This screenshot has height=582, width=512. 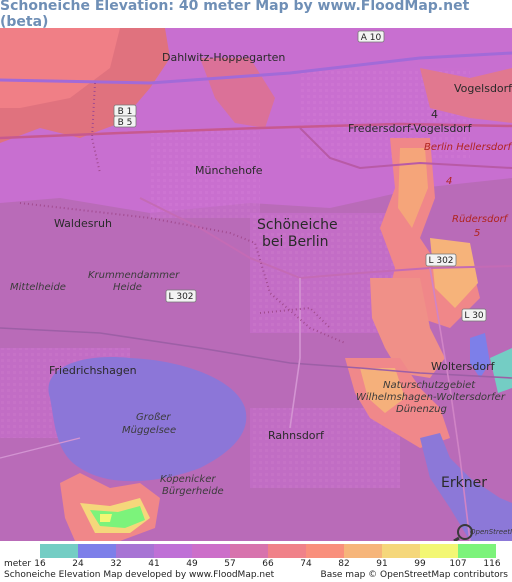 What do you see at coordinates (229, 170) in the screenshot?
I see `place-label: Münchehofe` at bounding box center [229, 170].